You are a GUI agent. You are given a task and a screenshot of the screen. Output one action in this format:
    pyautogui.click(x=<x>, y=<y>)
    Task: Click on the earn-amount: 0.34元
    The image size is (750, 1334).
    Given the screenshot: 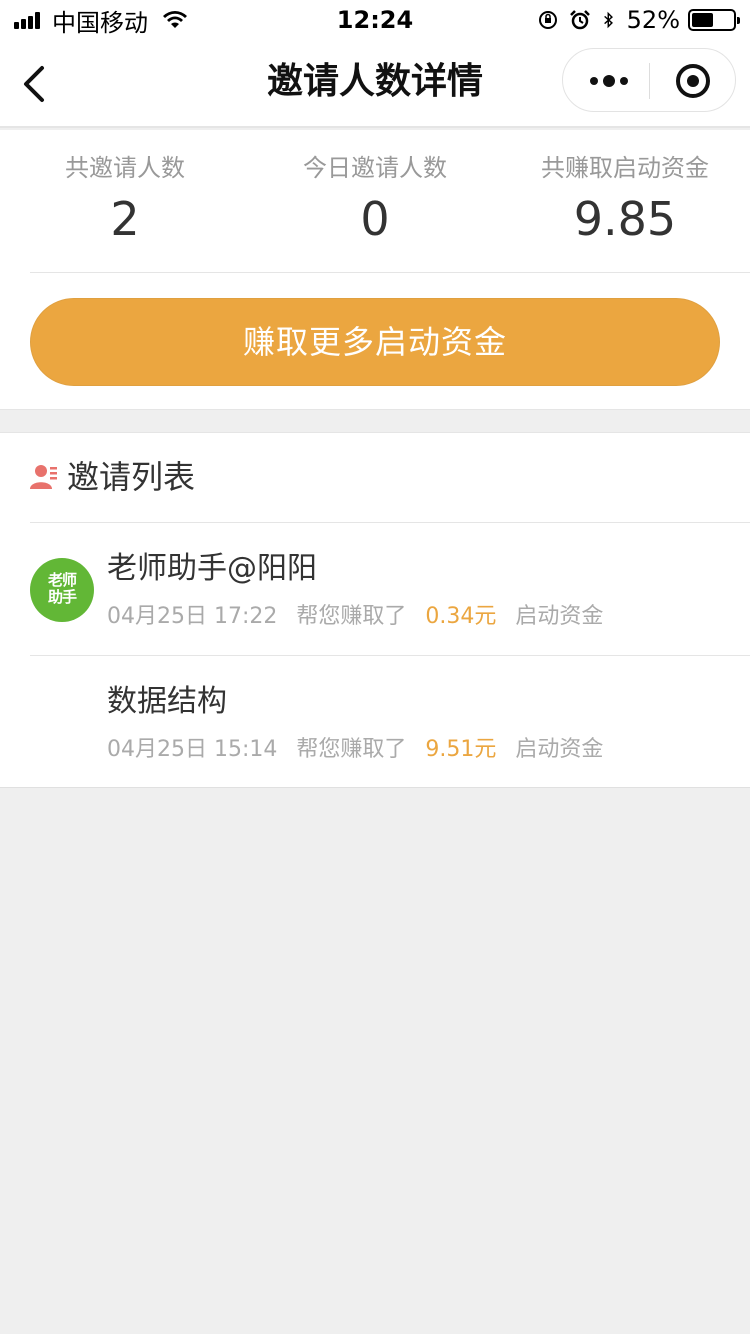 What is the action you would take?
    pyautogui.click(x=461, y=616)
    